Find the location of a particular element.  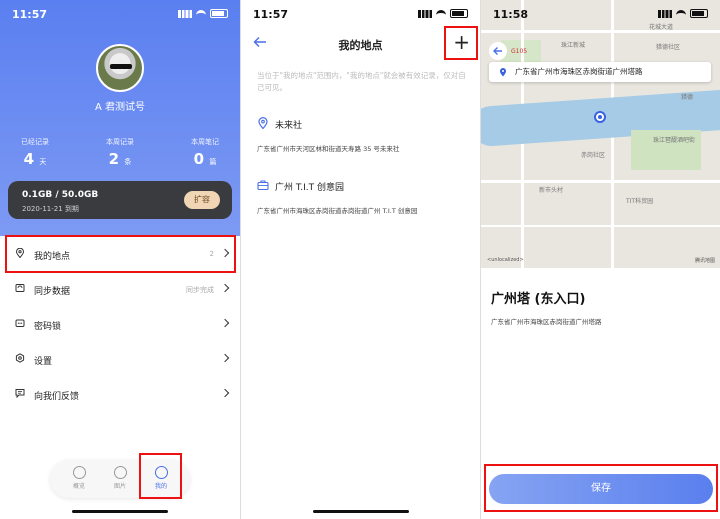

tab-overview: 概览 is located at coordinates (79, 478).